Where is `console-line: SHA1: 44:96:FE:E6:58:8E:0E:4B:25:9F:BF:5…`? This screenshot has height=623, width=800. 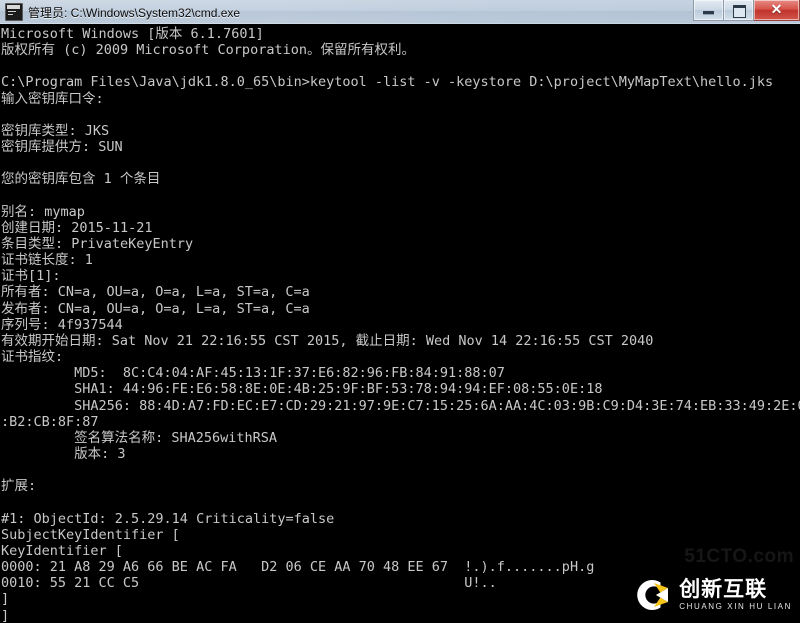
console-line: SHA1: 44:96:FE:E6:58:8E:0E:4B:25:9F:BF:5… is located at coordinates (302, 389).